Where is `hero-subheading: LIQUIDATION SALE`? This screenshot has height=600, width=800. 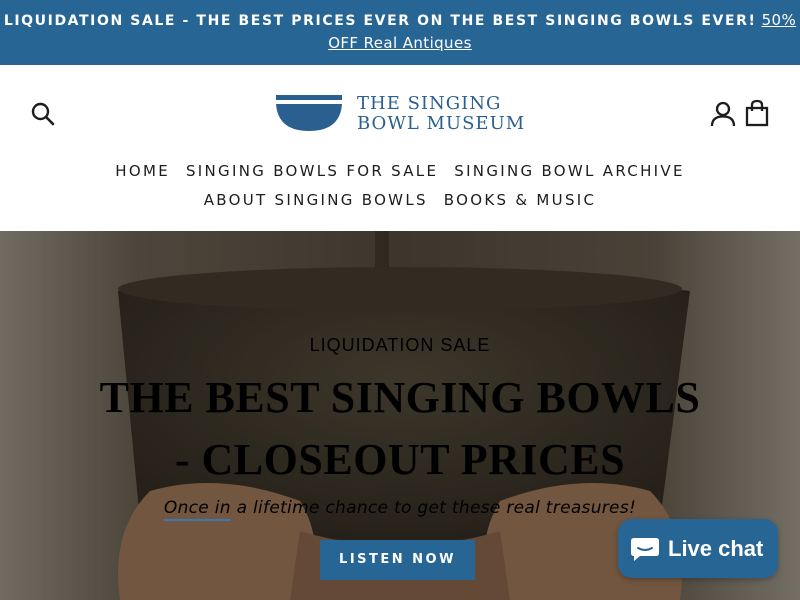
hero-subheading: LIQUIDATION SALE is located at coordinates (400, 345).